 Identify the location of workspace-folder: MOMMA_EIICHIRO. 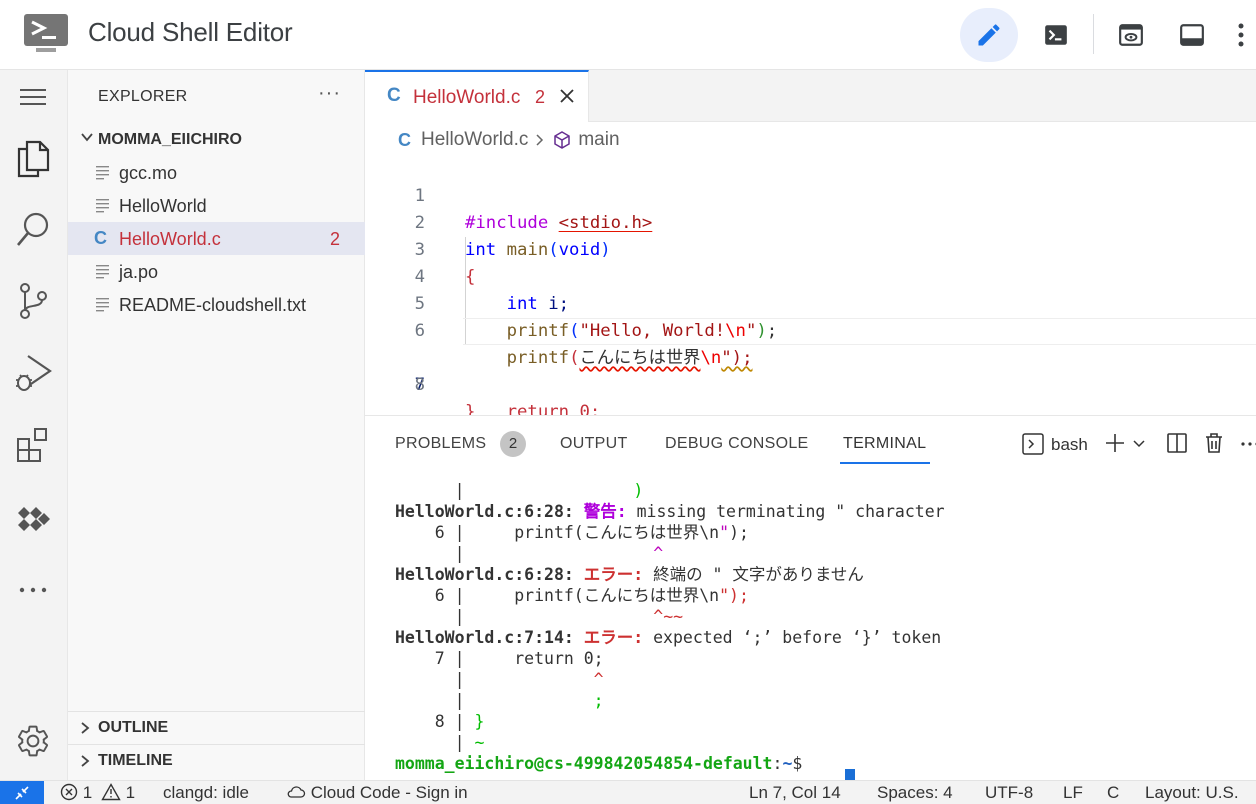
(216, 140).